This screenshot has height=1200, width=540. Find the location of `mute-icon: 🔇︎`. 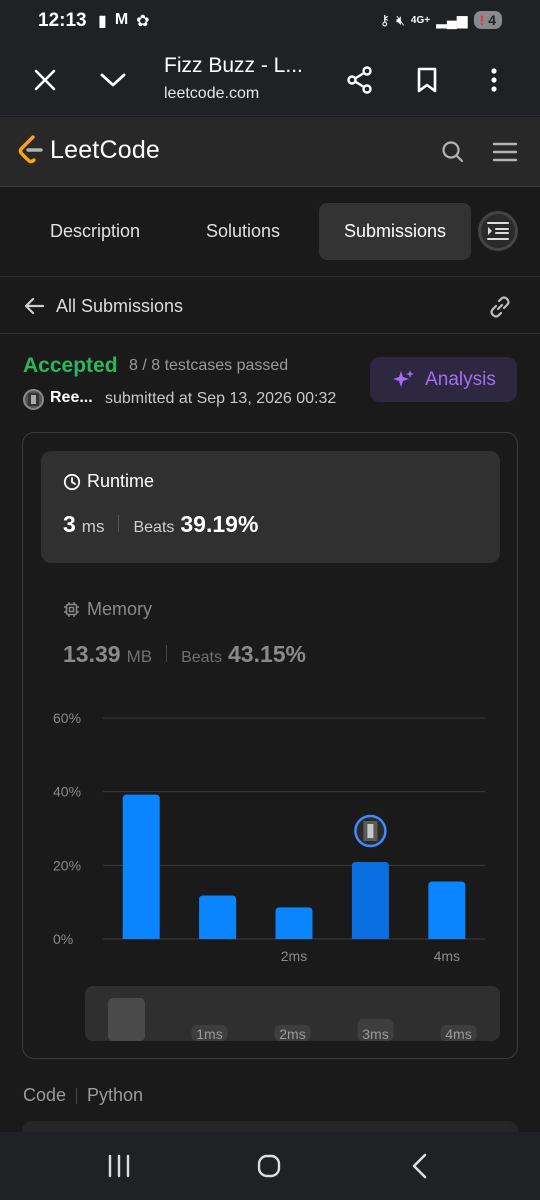

mute-icon: 🔇︎ is located at coordinates (400, 19).